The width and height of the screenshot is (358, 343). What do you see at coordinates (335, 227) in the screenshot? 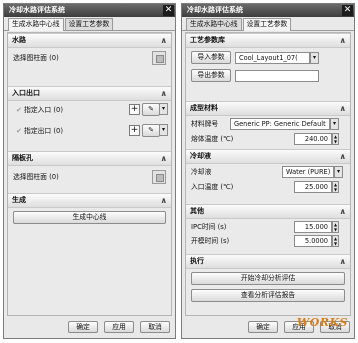
I see `ipc-time-spinner-icon: ▲ ▼` at bounding box center [335, 227].